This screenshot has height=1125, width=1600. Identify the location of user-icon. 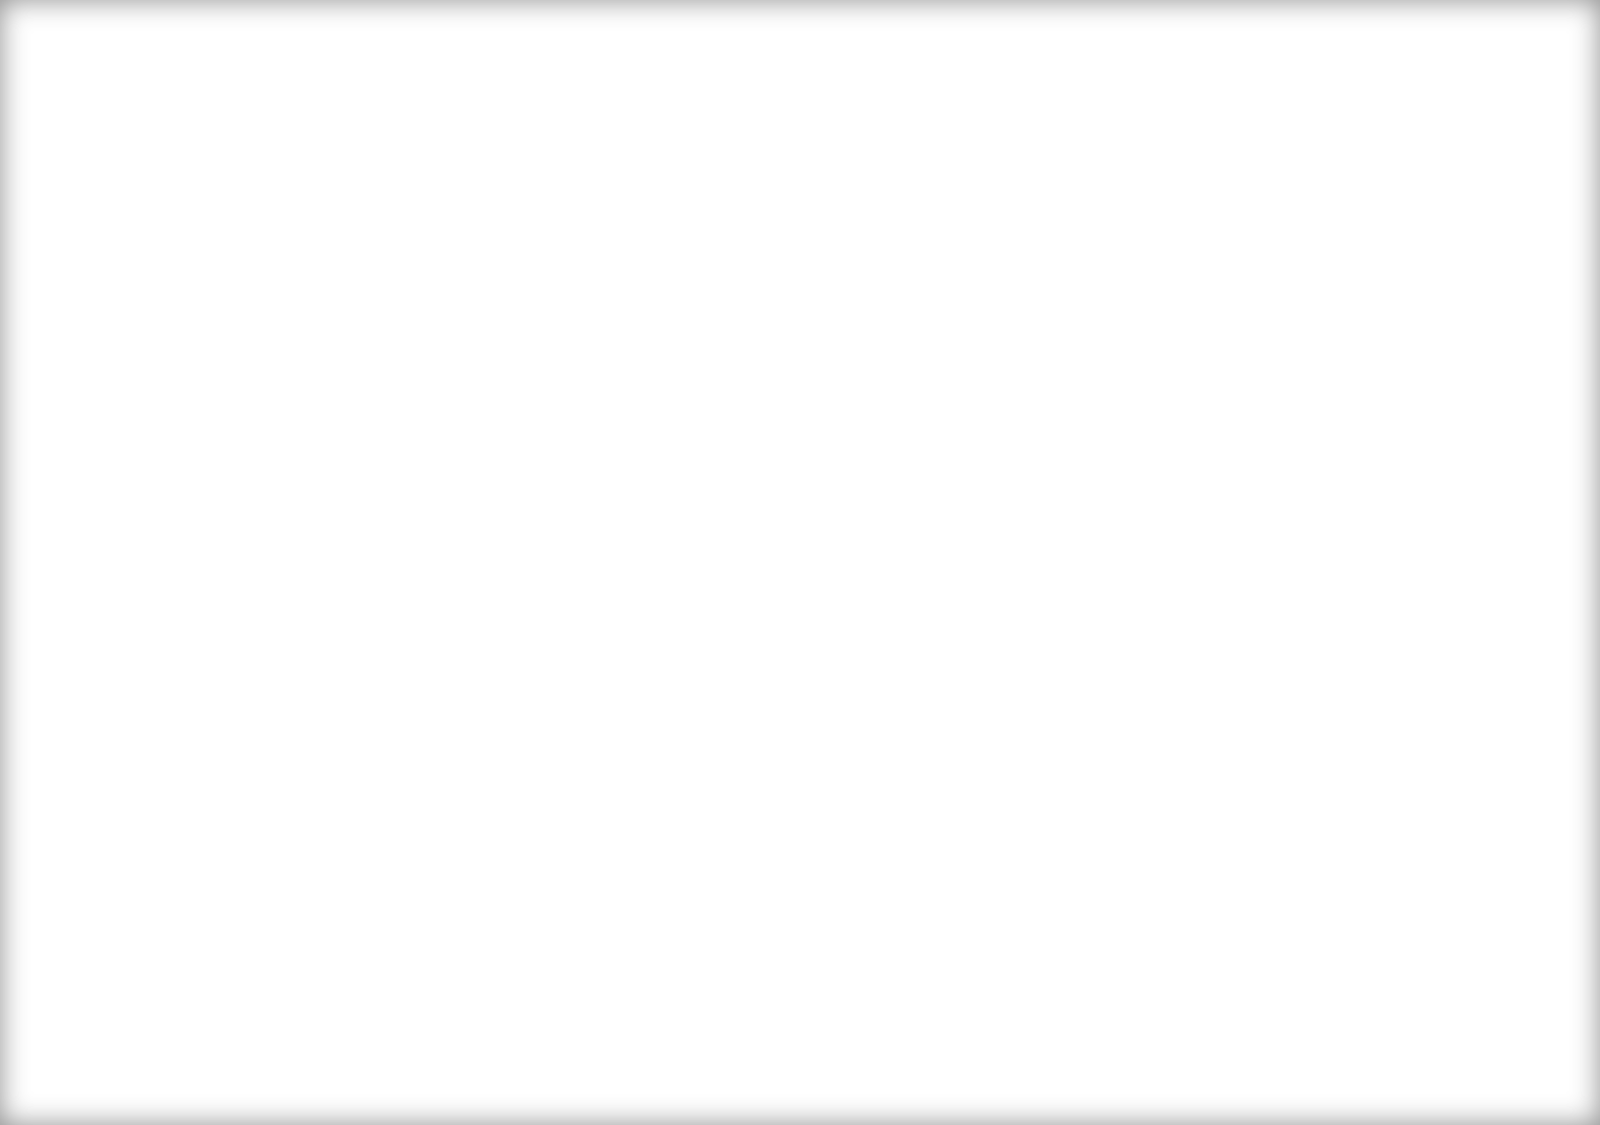
(1415, 163).